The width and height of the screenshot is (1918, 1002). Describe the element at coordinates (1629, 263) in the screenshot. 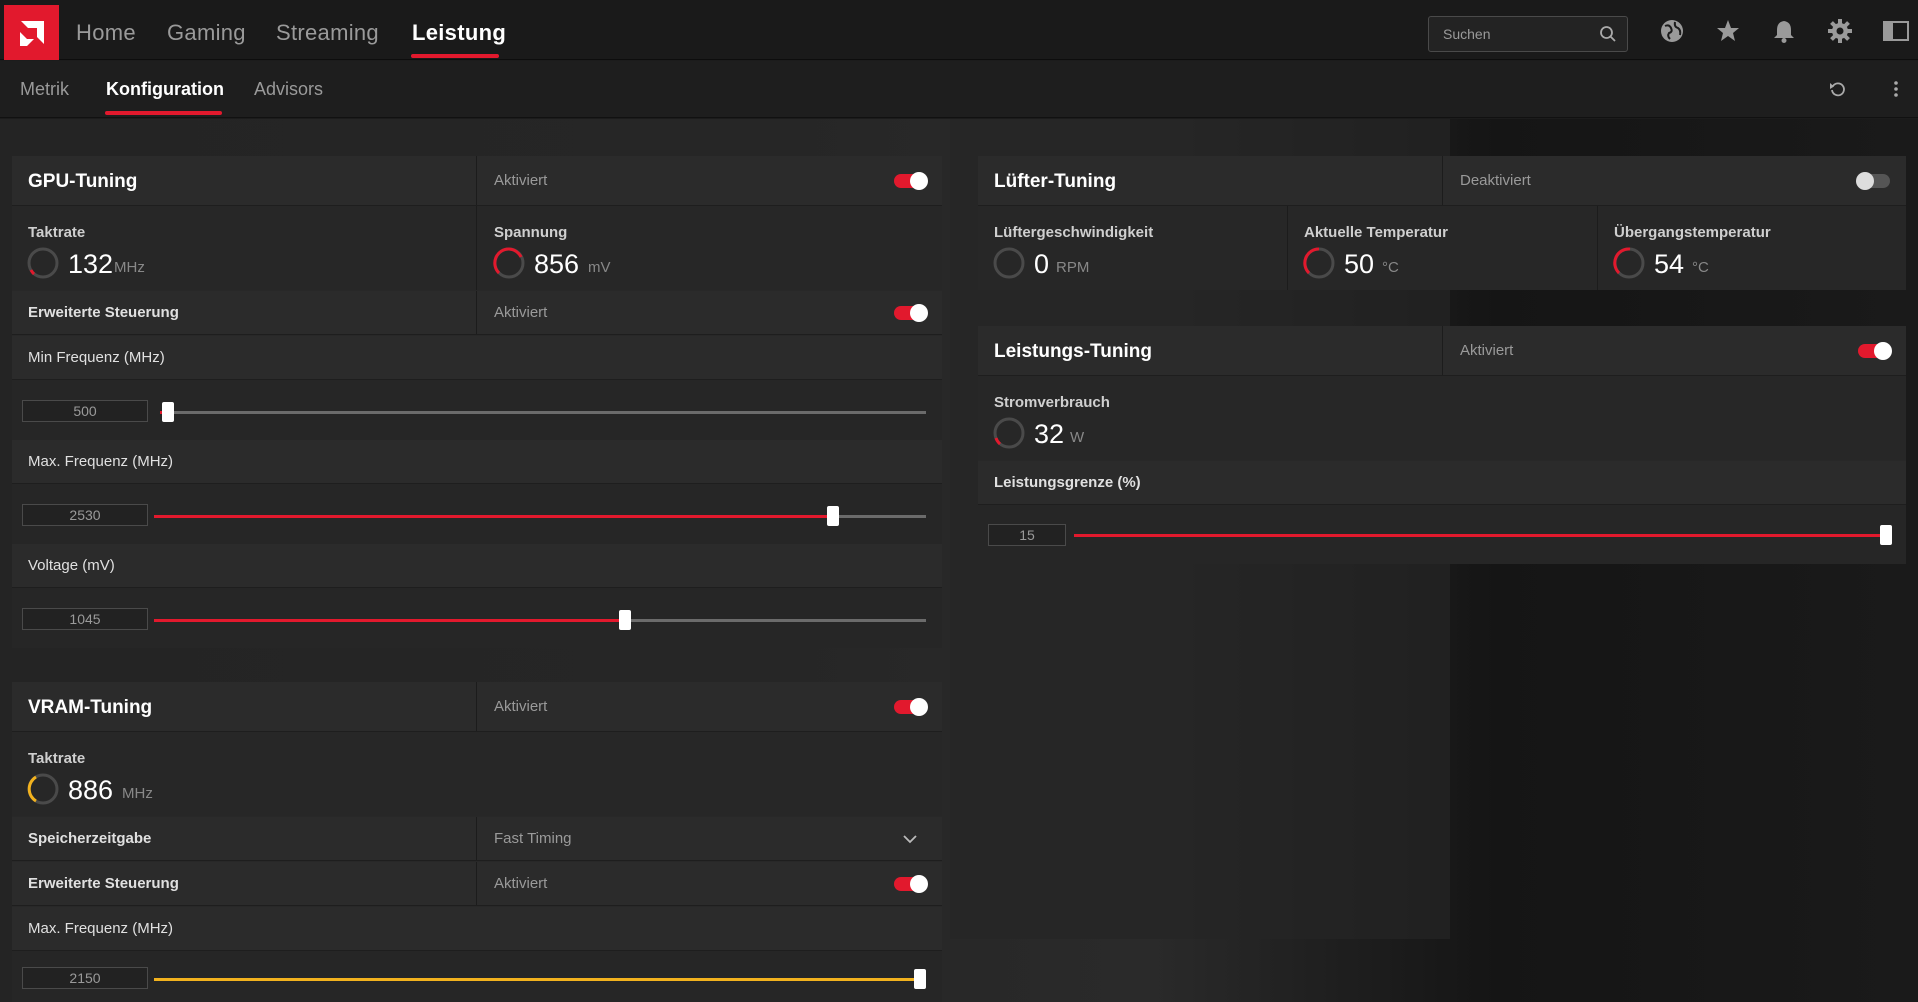

I see `junction-temp-gauge-icon` at that location.